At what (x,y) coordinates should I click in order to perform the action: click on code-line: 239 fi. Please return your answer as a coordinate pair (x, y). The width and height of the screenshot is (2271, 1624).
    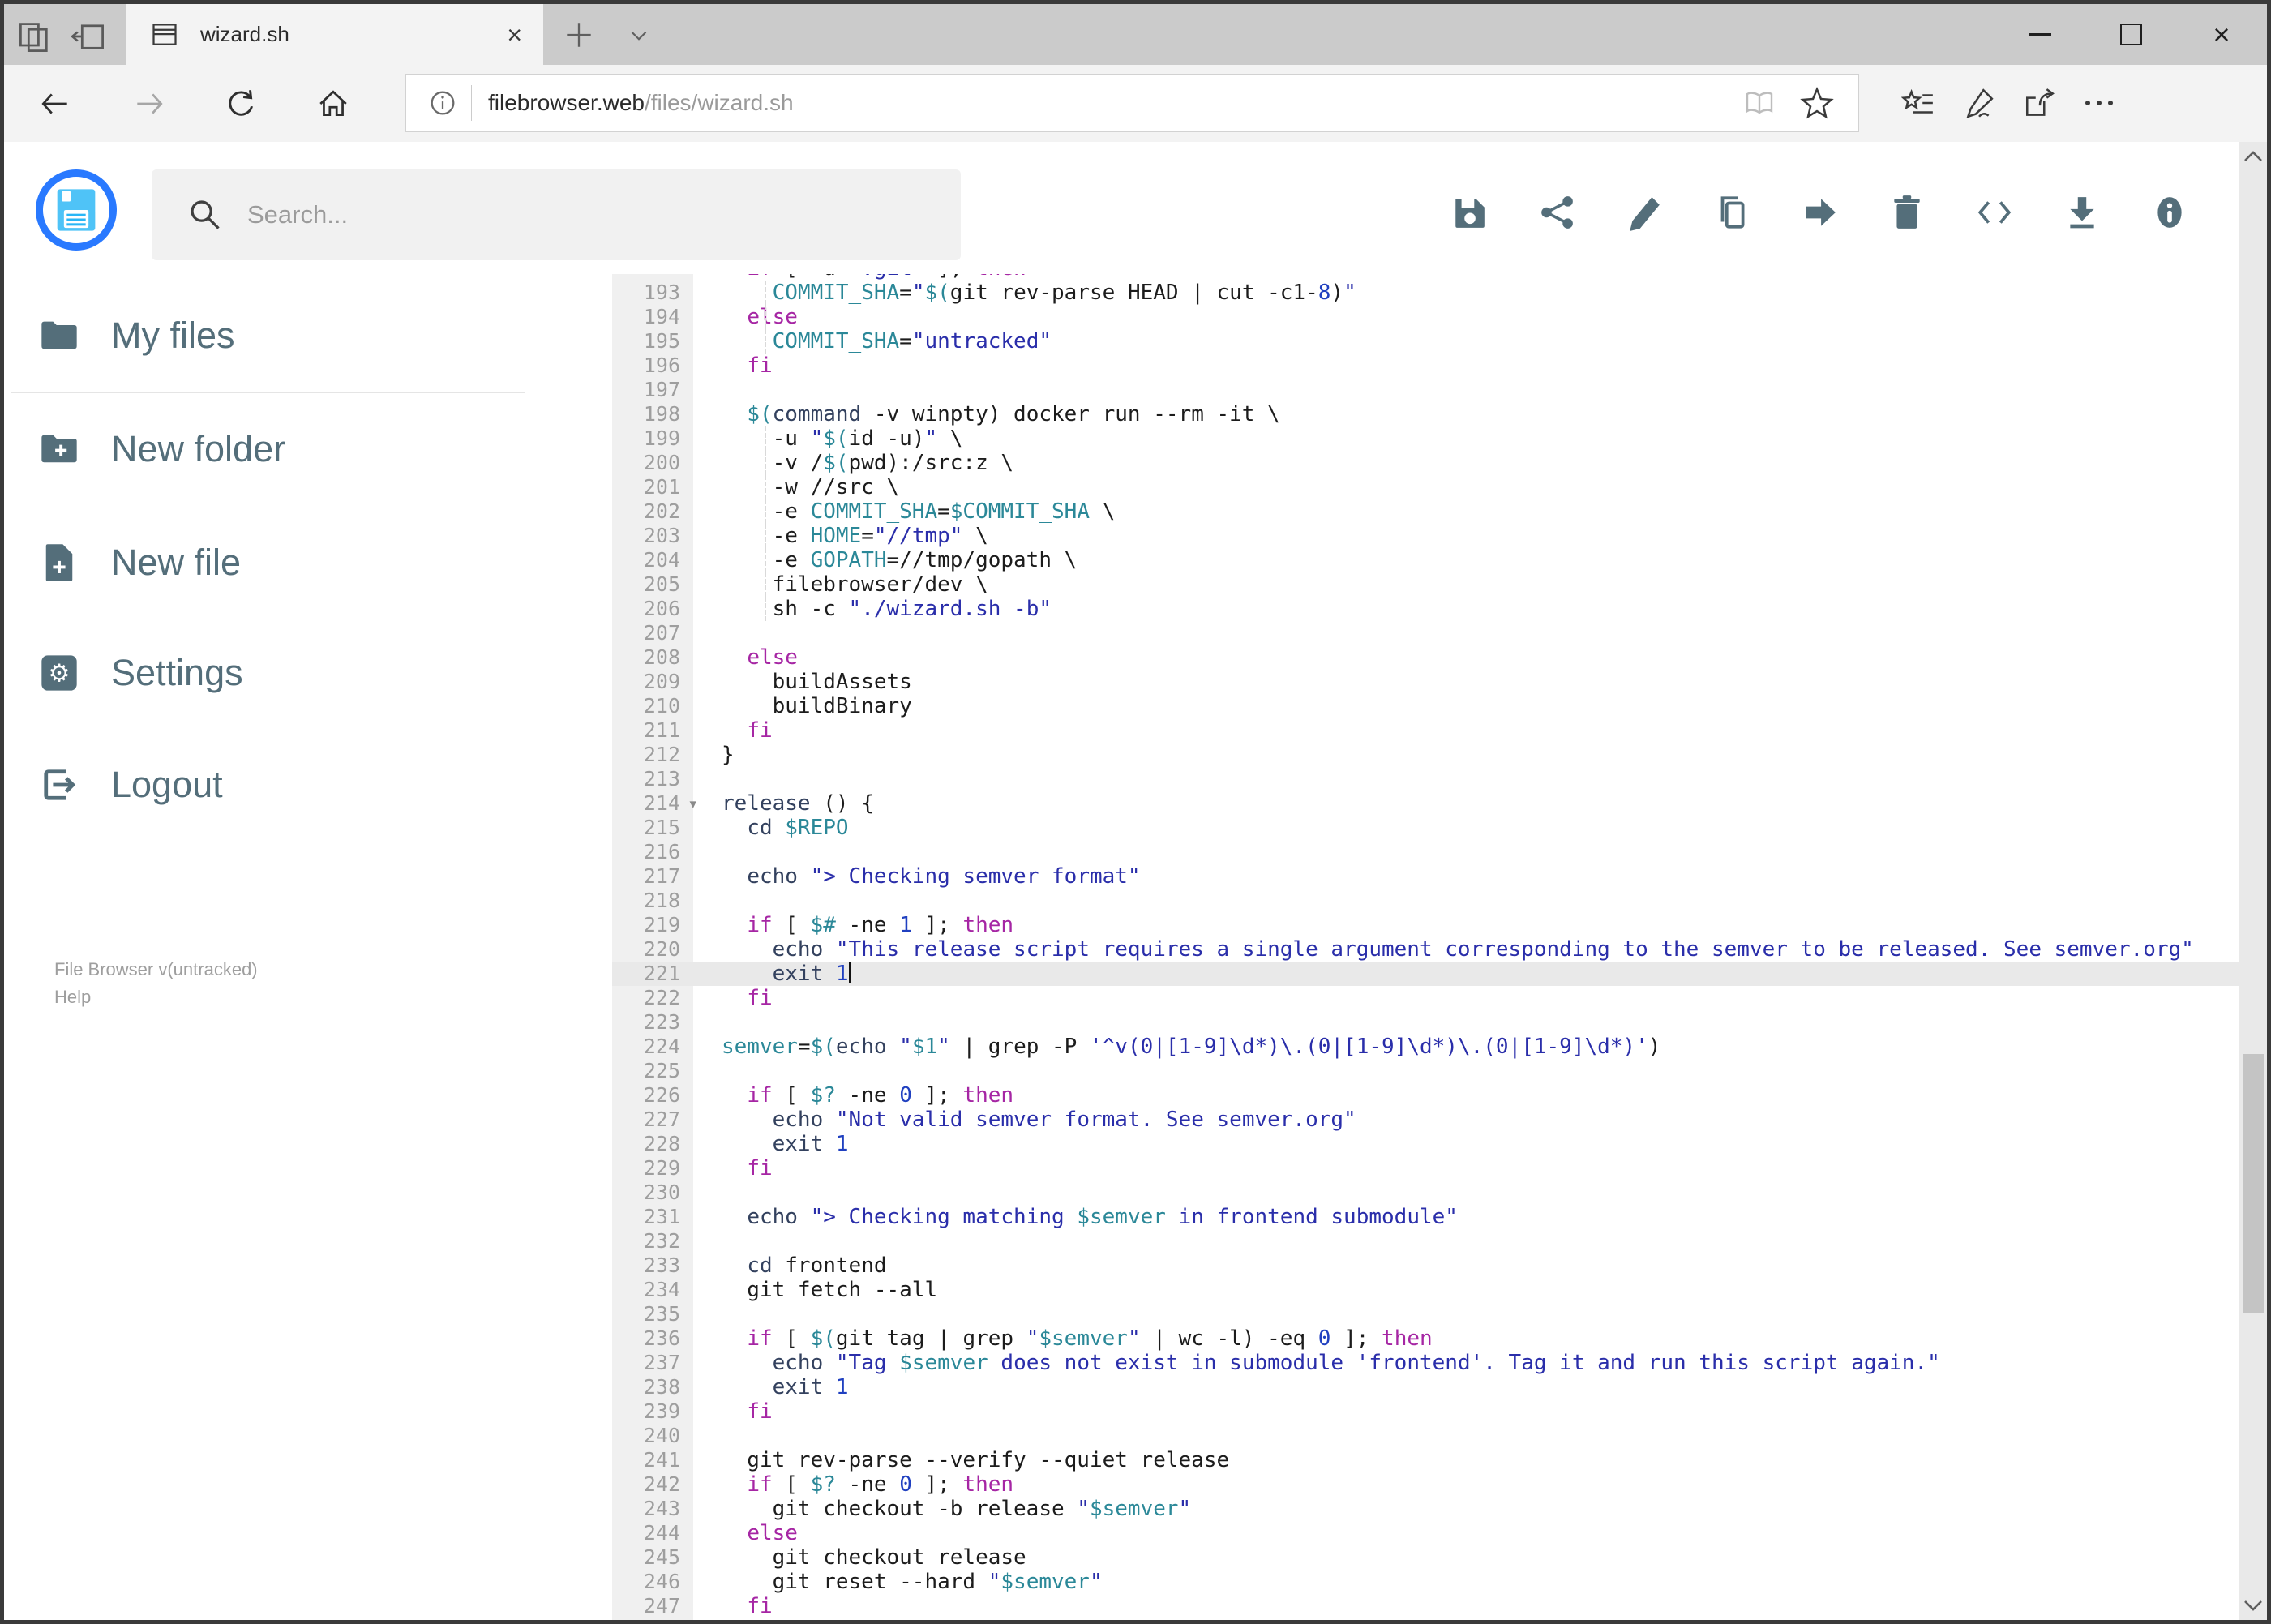
    Looking at the image, I should click on (1425, 1412).